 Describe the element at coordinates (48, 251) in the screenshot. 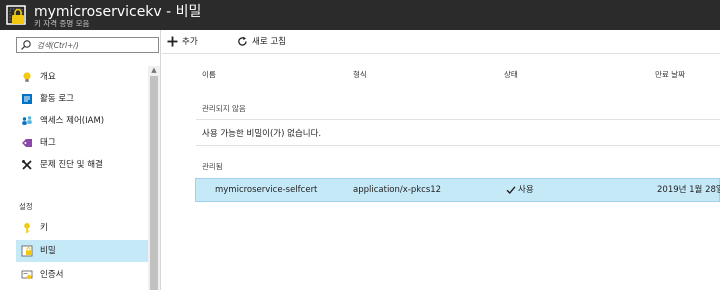

I see `sidebar-item-label: 비밀` at that location.